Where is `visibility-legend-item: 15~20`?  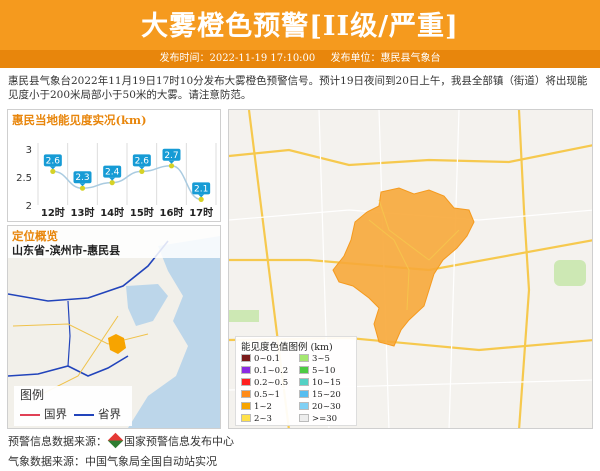 visibility-legend-item: 15~20 is located at coordinates (320, 395).